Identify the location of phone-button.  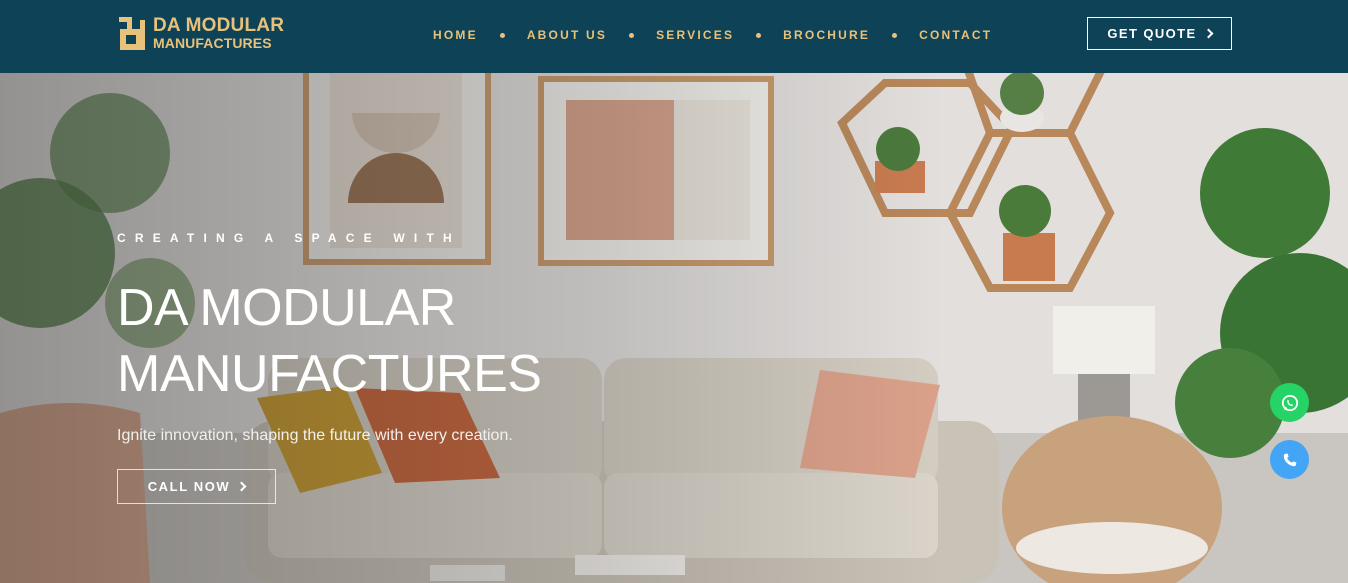
(1289, 459).